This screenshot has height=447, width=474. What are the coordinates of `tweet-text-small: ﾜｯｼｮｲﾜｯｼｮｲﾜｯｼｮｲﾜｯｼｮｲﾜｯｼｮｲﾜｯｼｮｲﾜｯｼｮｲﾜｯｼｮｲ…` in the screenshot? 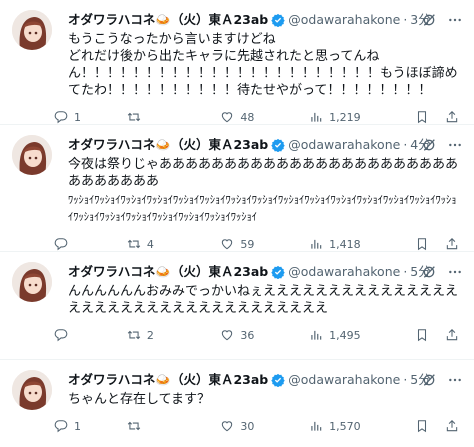 It's located at (262, 208).